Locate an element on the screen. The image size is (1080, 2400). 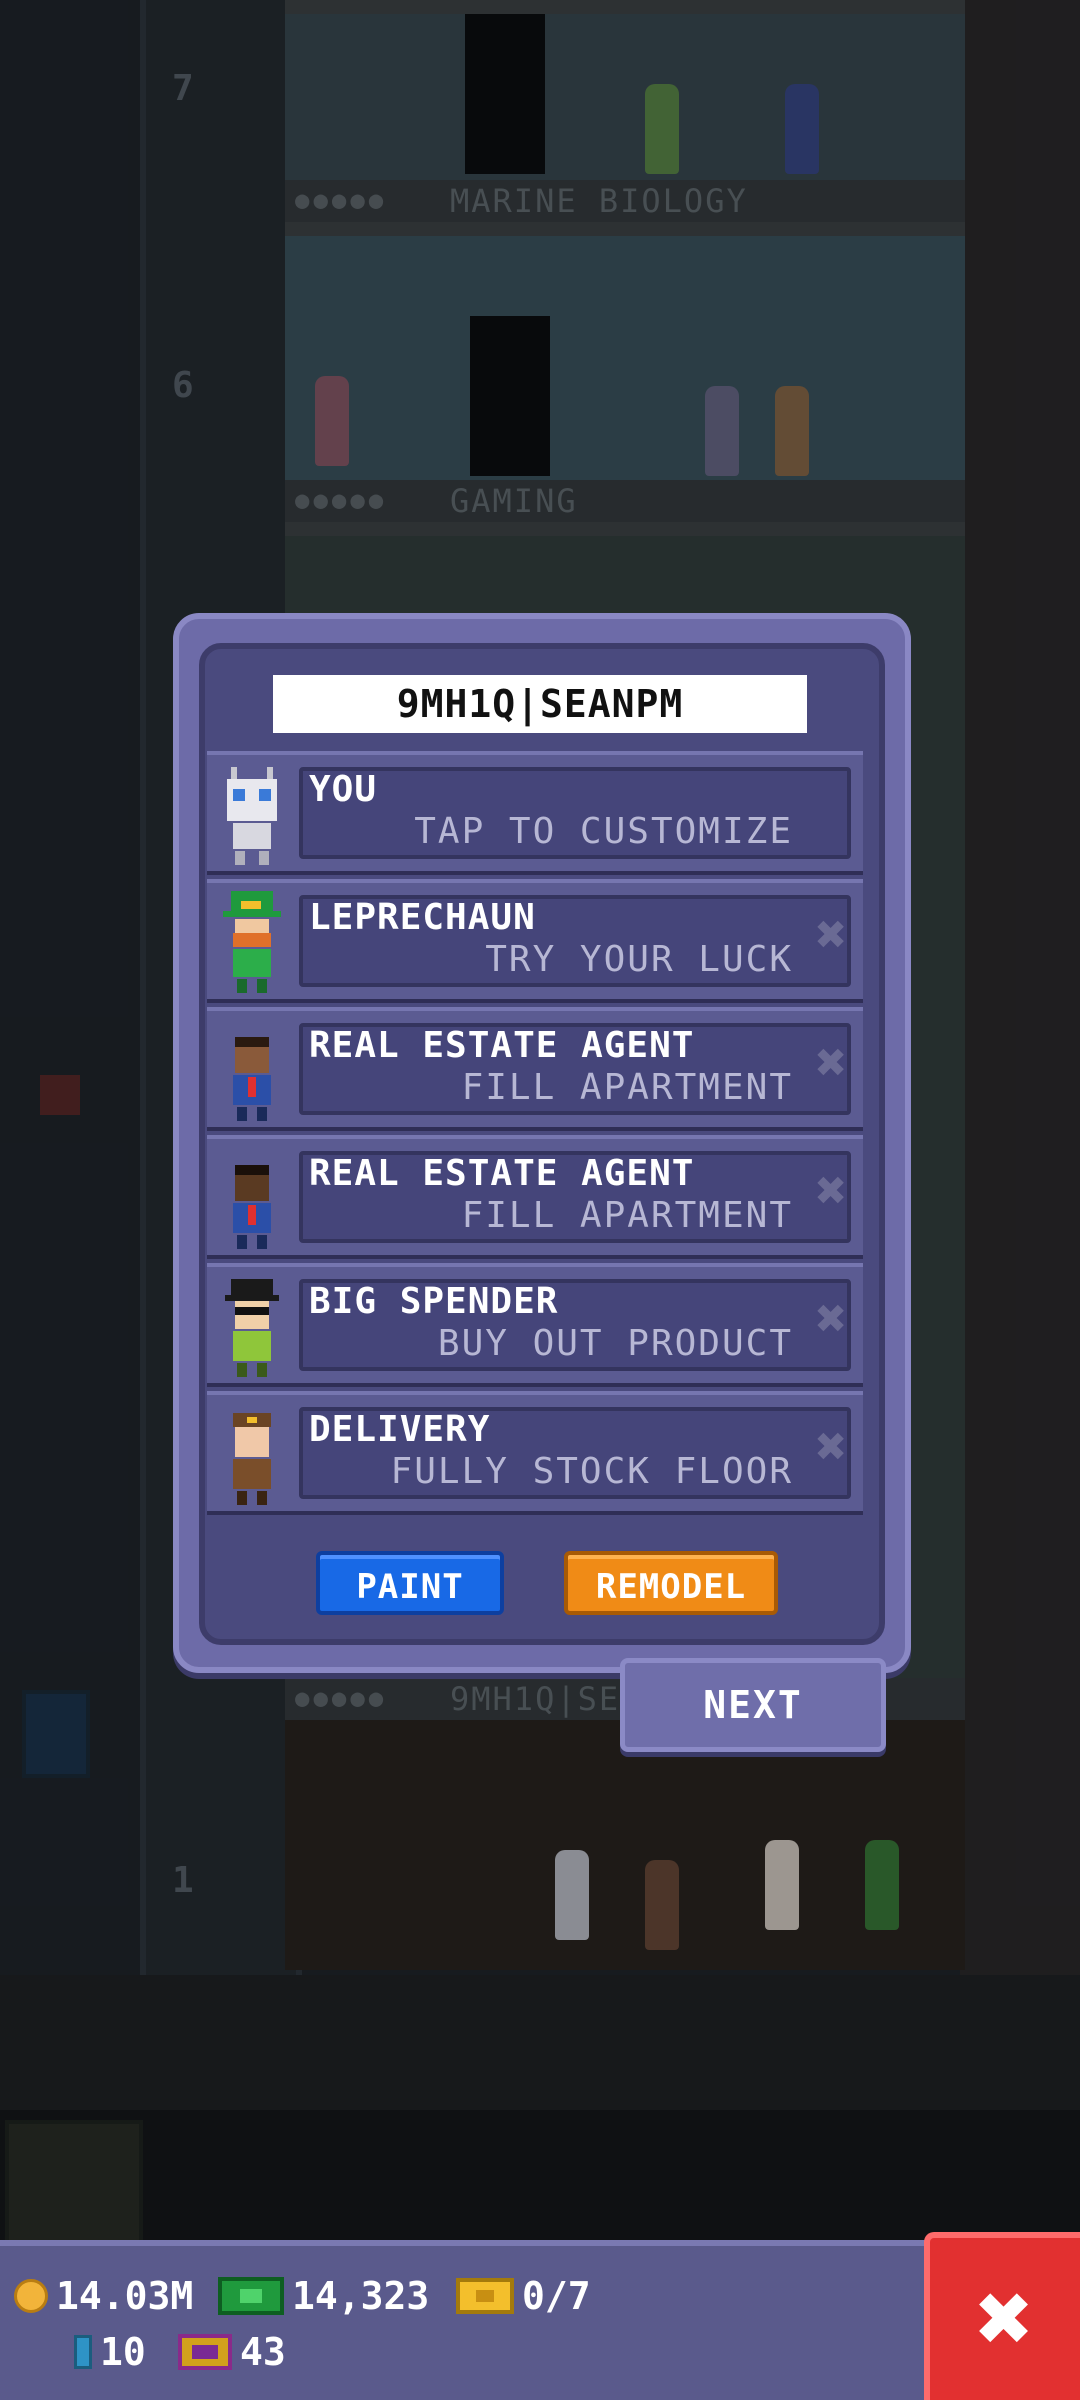
ticket-icon is located at coordinates (485, 2296).